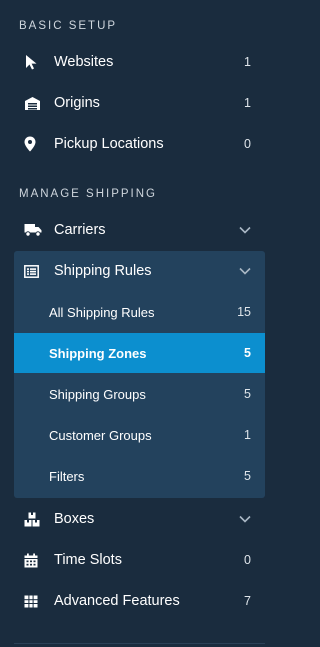 This screenshot has width=320, height=647. I want to click on map-pin-icon, so click(34, 144).